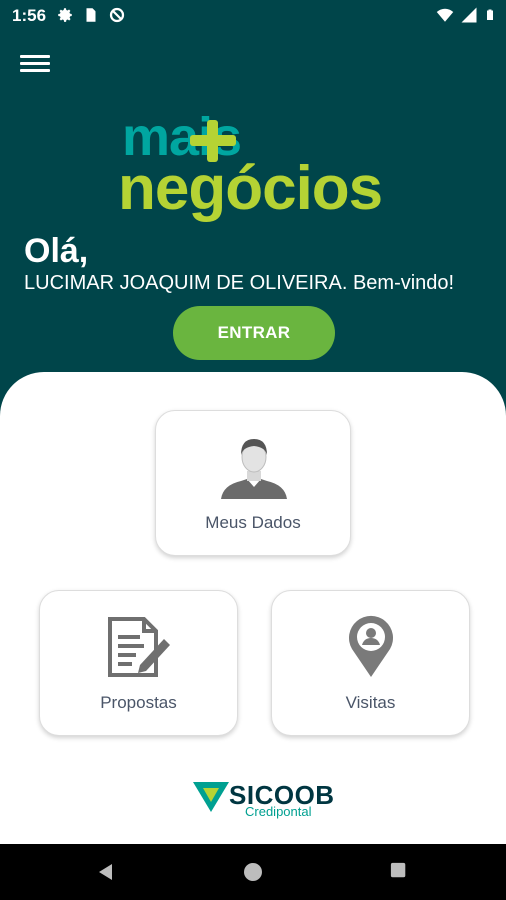 The image size is (506, 900). What do you see at coordinates (254, 333) in the screenshot?
I see `enter-button: ENTRAR` at bounding box center [254, 333].